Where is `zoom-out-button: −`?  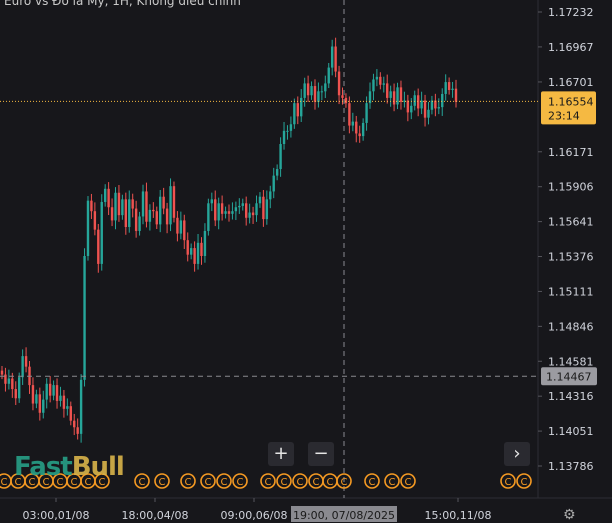
zoom-out-button: − is located at coordinates (321, 454).